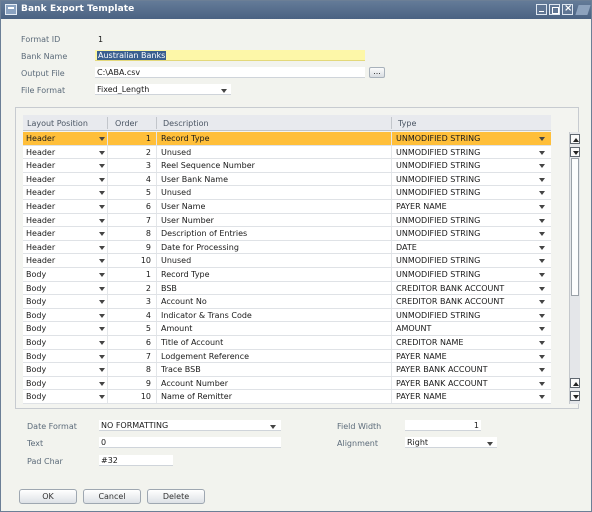 The image size is (592, 512). I want to click on table-row: Header 7 User Number UNMODIFIED STRING, so click(287, 220).